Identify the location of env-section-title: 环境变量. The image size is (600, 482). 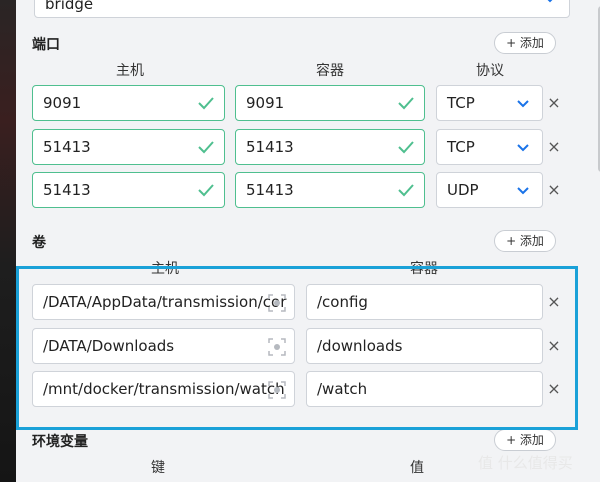
(60, 442).